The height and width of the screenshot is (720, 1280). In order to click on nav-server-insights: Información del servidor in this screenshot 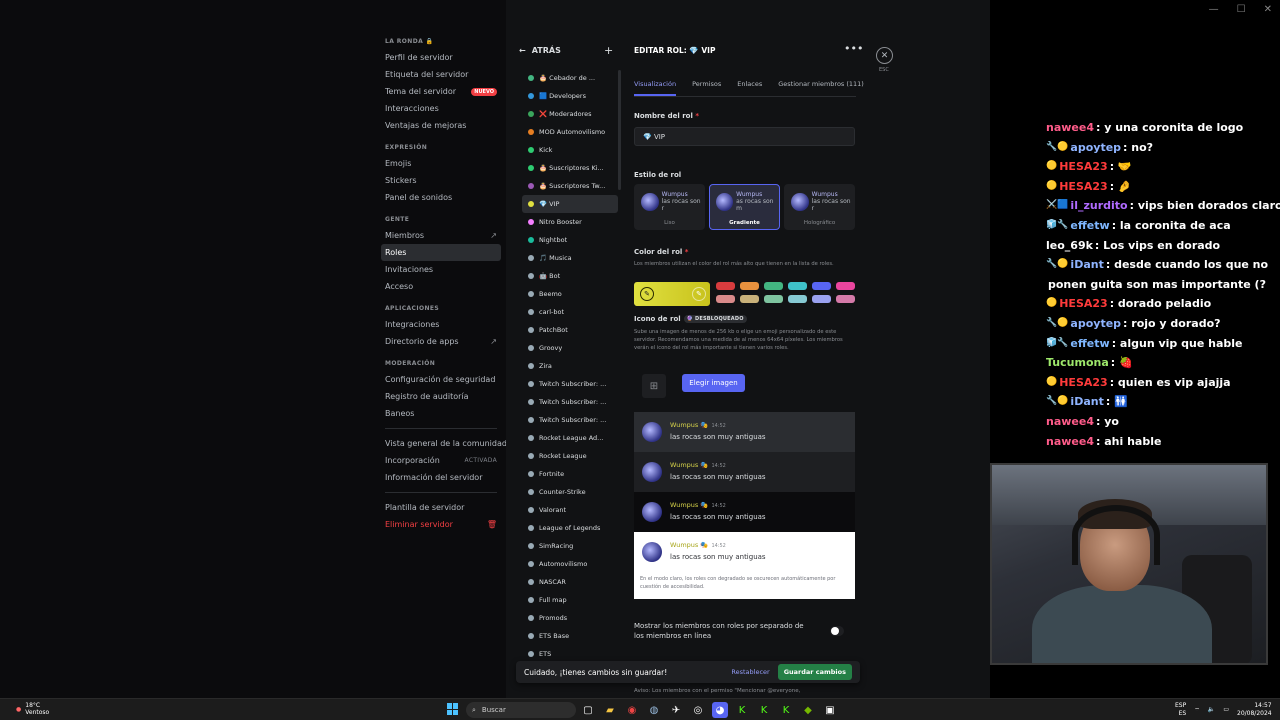, I will do `click(441, 477)`.